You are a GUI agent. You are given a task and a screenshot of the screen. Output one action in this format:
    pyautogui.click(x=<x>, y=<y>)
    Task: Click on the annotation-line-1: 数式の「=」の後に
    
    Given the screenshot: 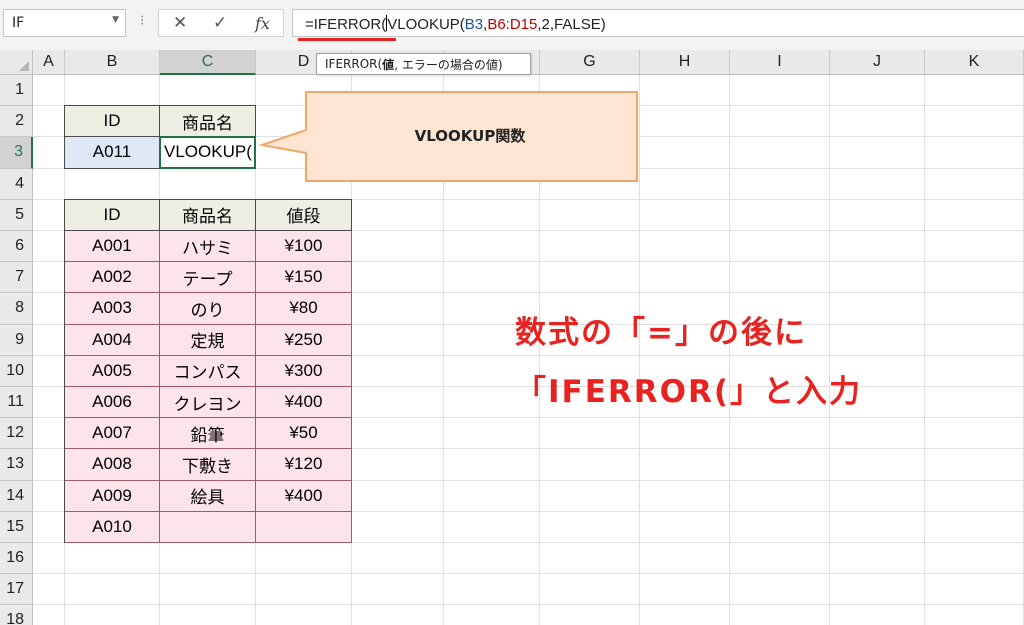 What is the action you would take?
    pyautogui.click(x=661, y=333)
    